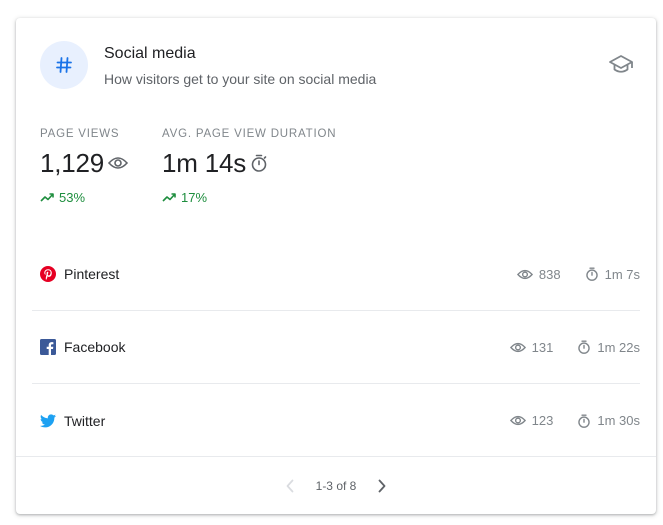 This screenshot has width=663, height=525. What do you see at coordinates (249, 197) in the screenshot?
I see `avg-duration-trend: 17%` at bounding box center [249, 197].